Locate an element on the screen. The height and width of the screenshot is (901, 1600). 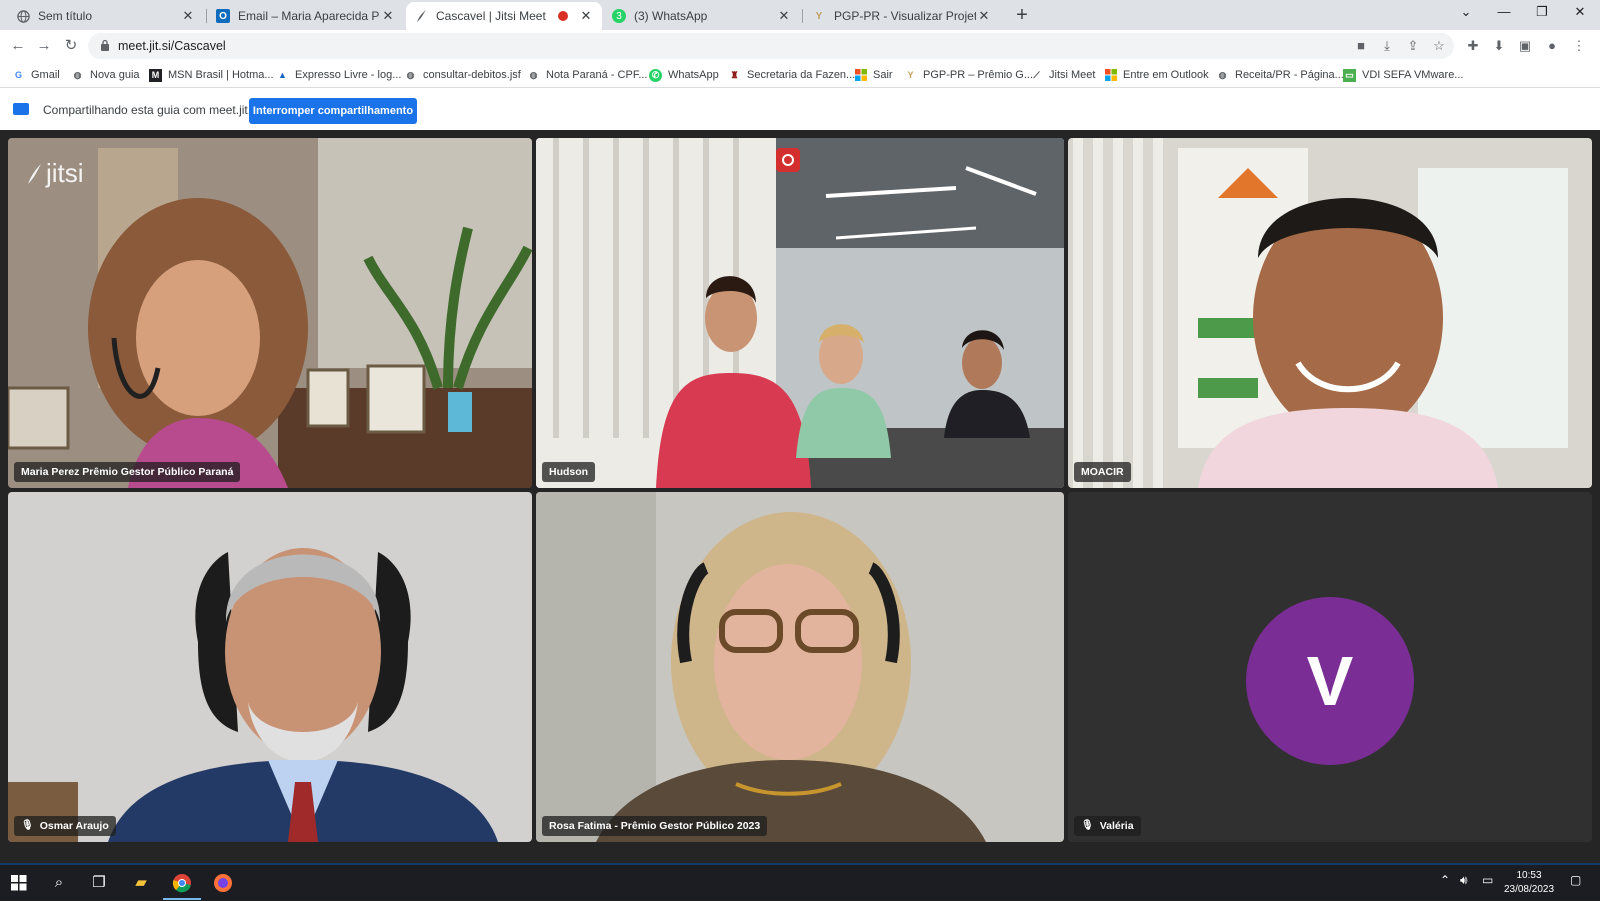
participant-name: Osmar Araujo is located at coordinates (74, 826).